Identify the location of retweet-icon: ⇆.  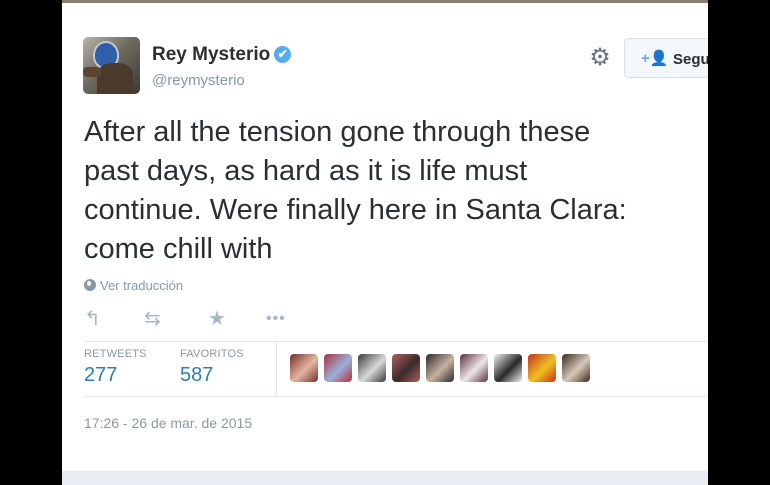
(152, 319).